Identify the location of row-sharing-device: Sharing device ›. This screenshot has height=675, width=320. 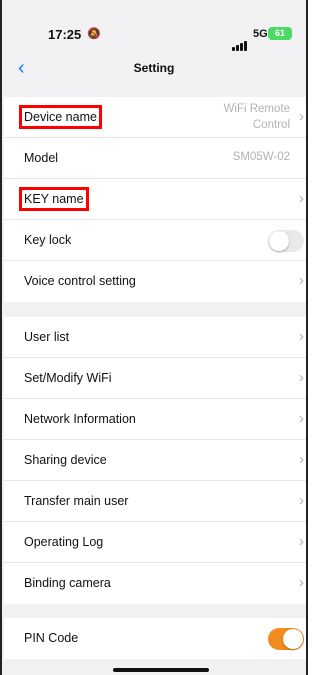
(155, 460).